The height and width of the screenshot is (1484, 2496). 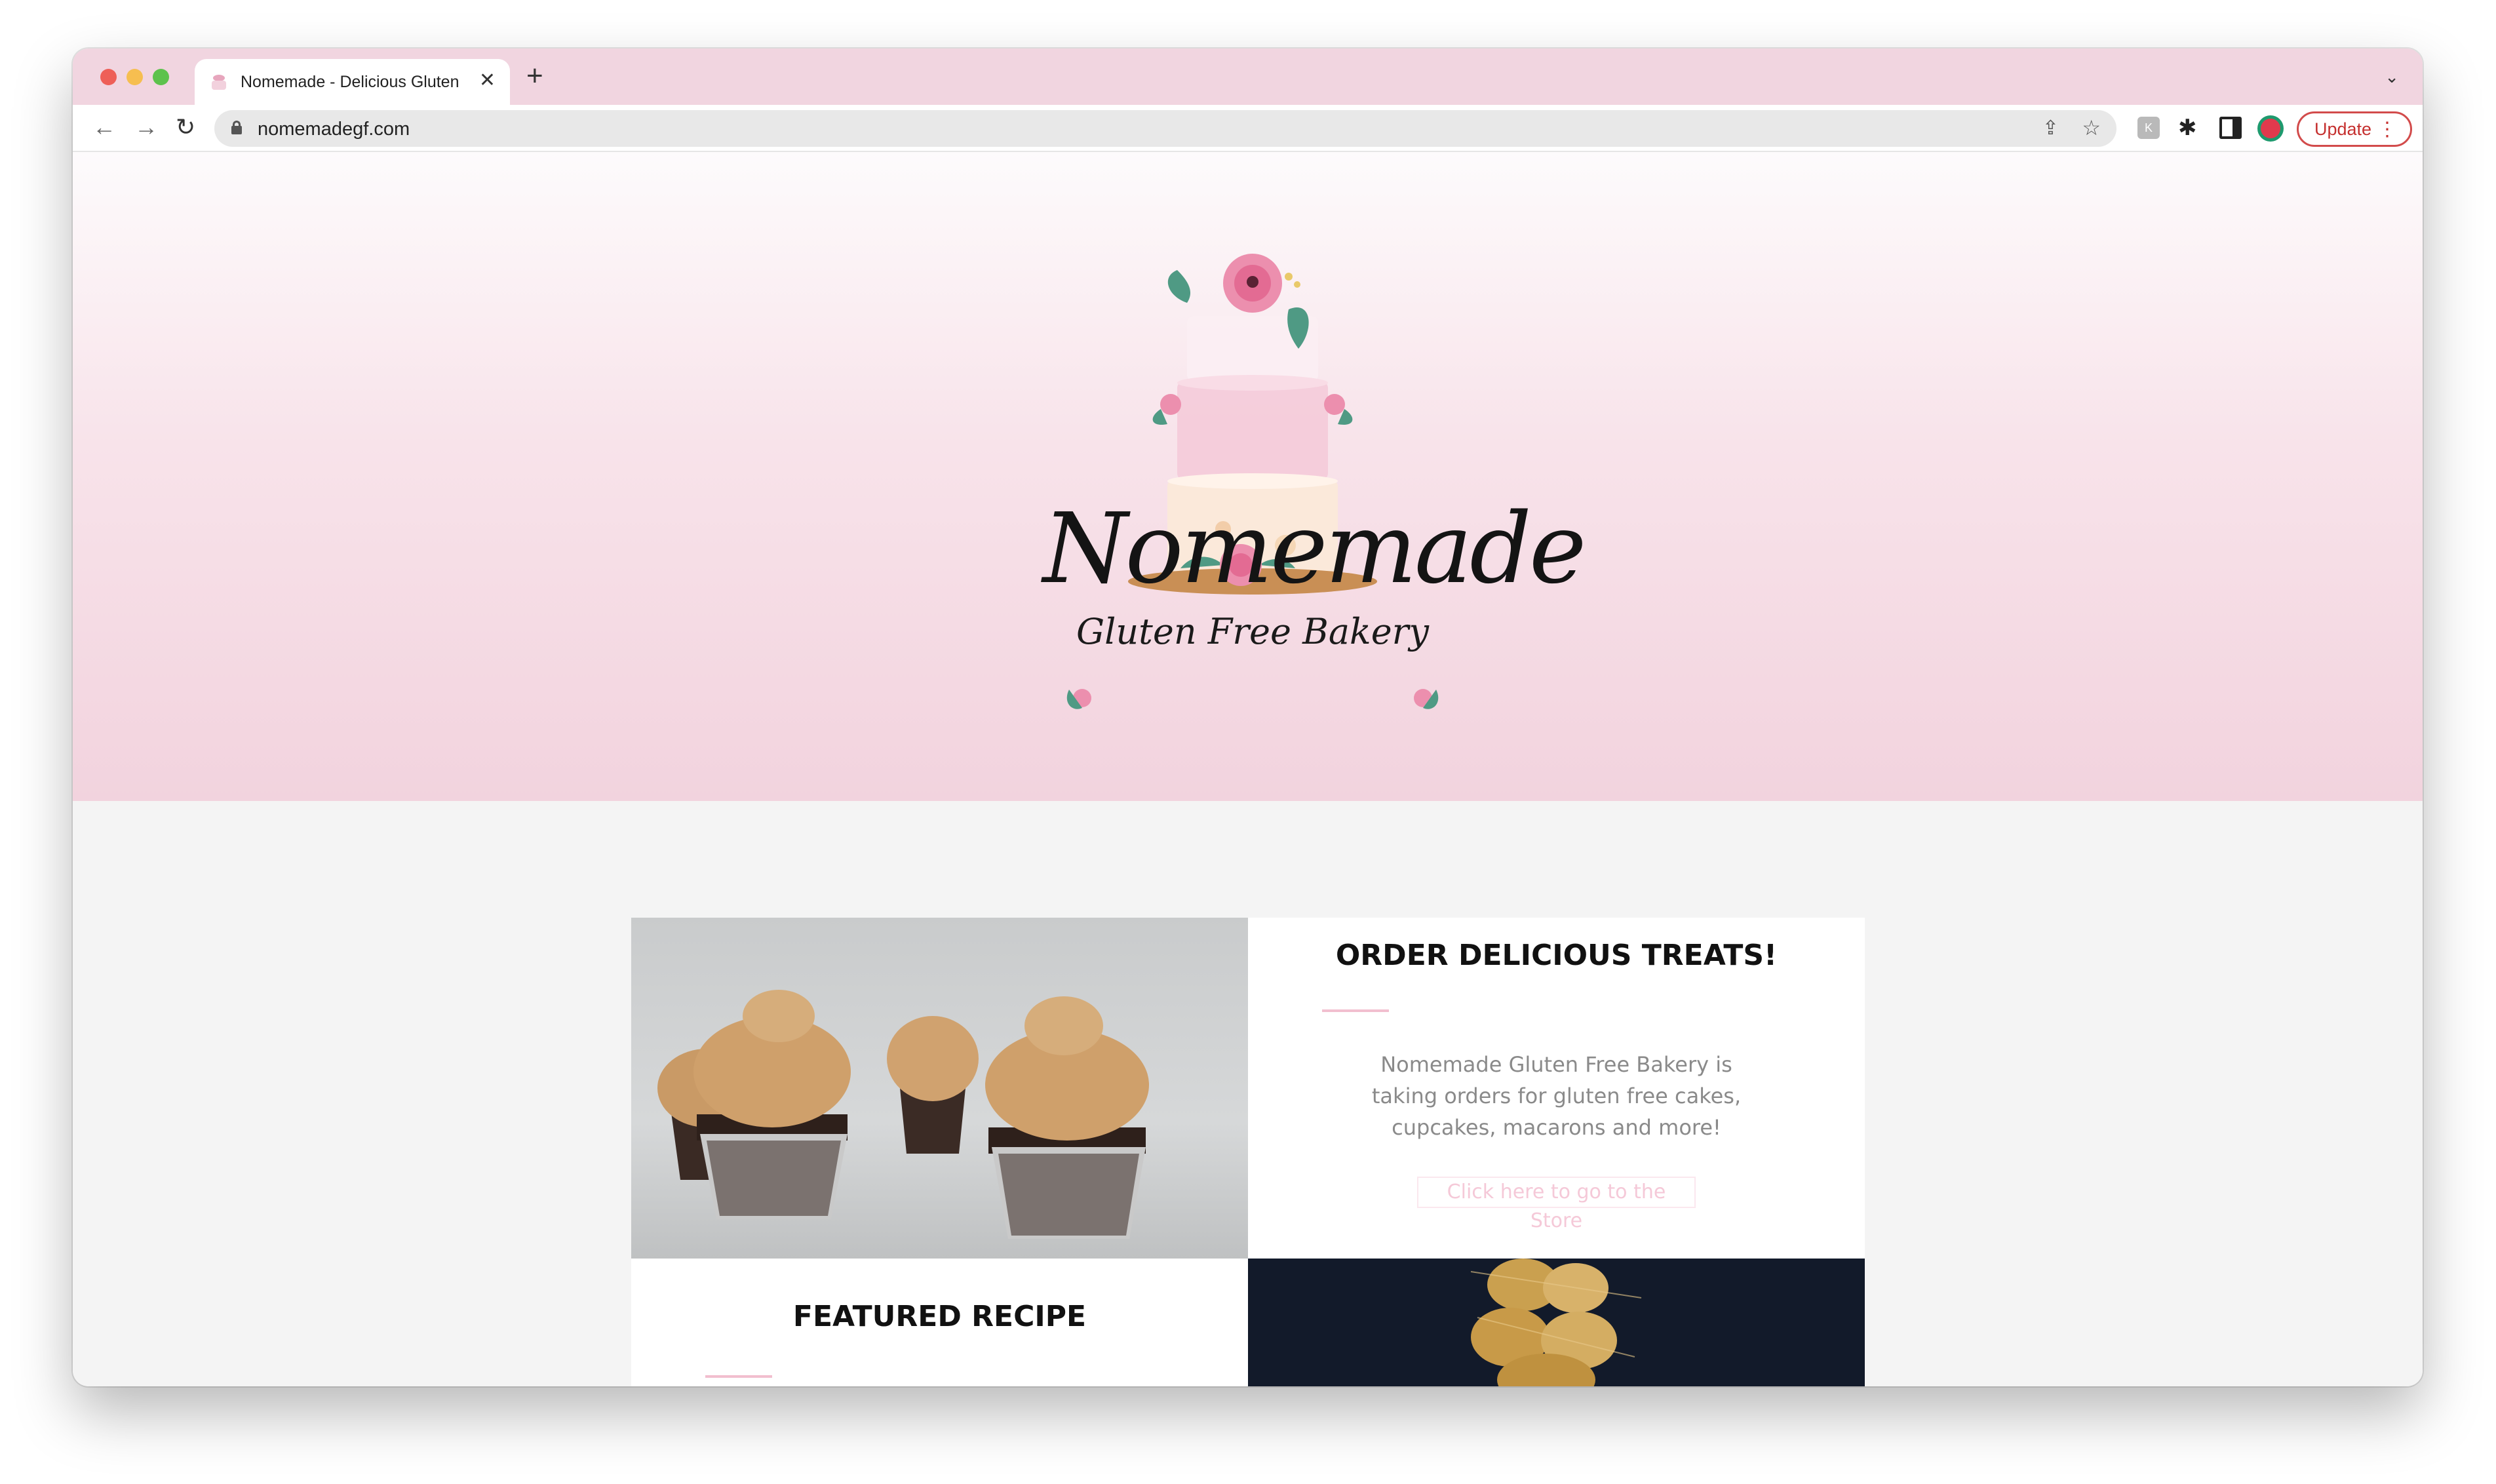 I want to click on extensions-puzzle-icon: ✱, so click(x=2189, y=128).